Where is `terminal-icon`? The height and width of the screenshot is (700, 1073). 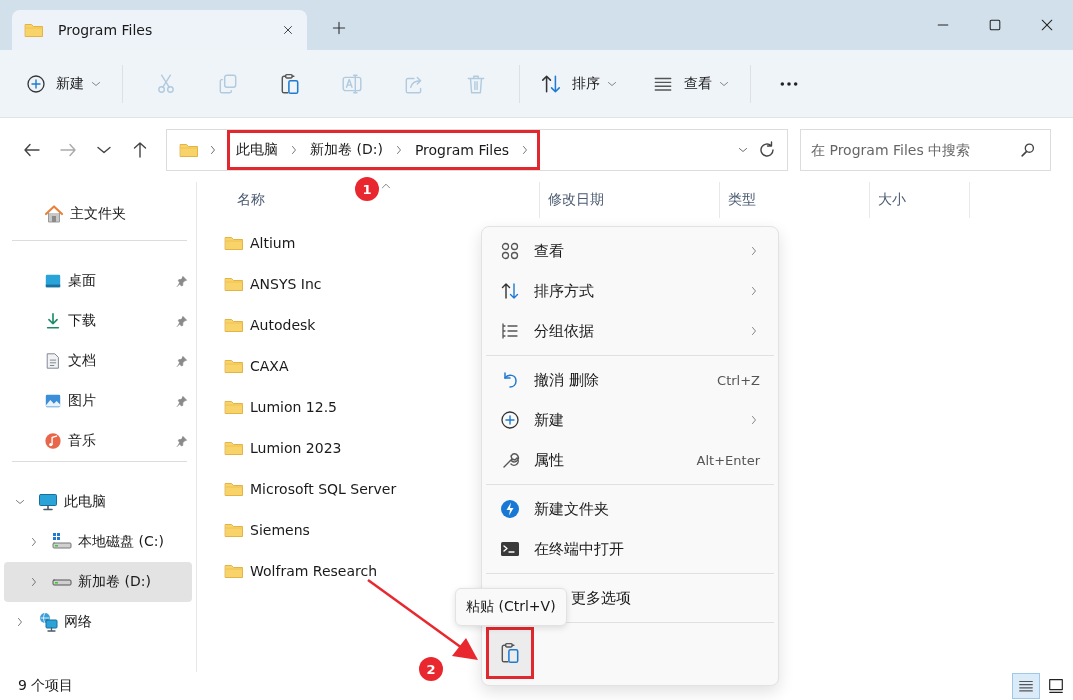 terminal-icon is located at coordinates (510, 549).